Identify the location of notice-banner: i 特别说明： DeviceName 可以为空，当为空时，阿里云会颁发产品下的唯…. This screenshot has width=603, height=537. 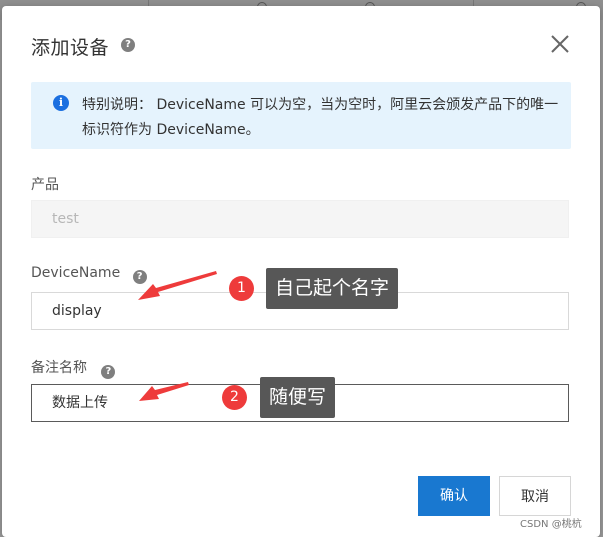
(301, 115).